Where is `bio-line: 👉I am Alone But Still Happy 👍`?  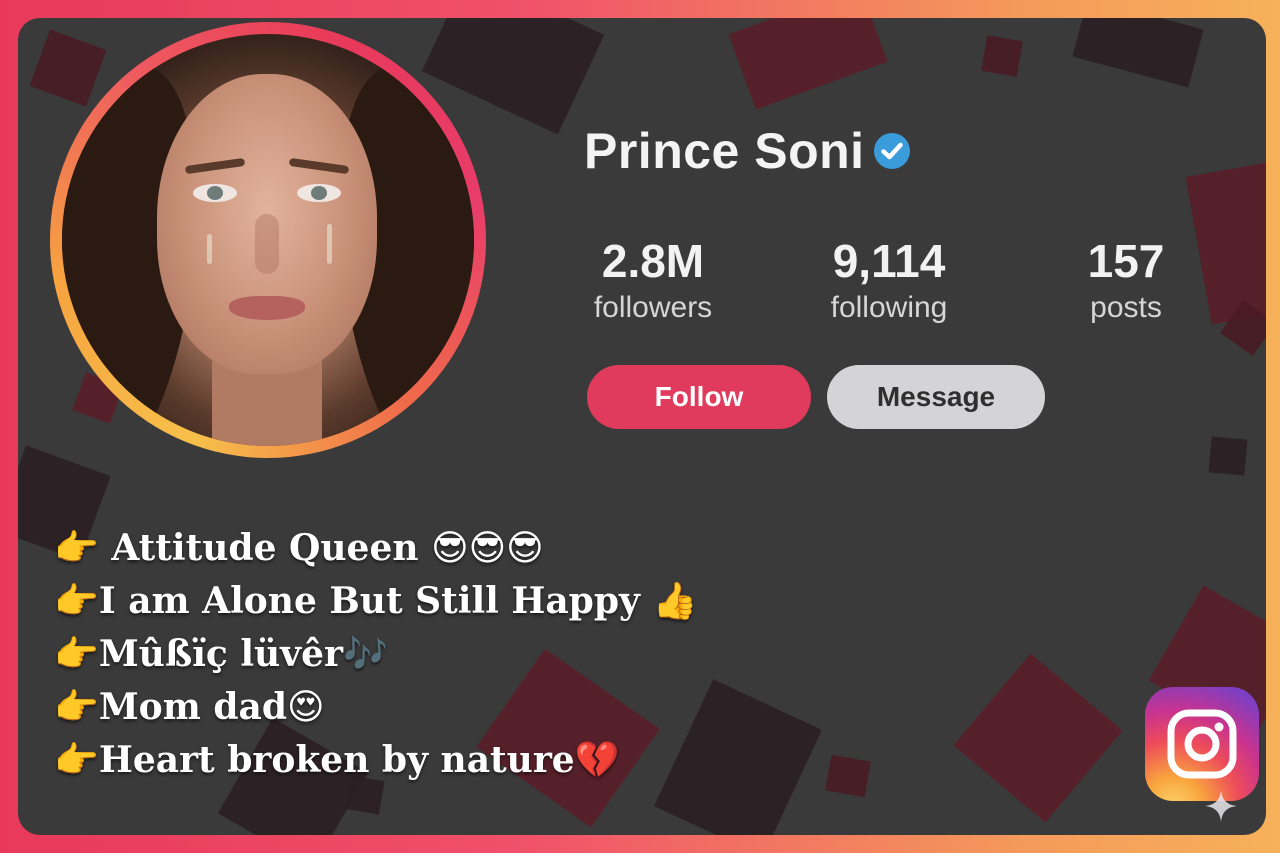 bio-line: 👉I am Alone But Still Happy 👍 is located at coordinates (375, 601).